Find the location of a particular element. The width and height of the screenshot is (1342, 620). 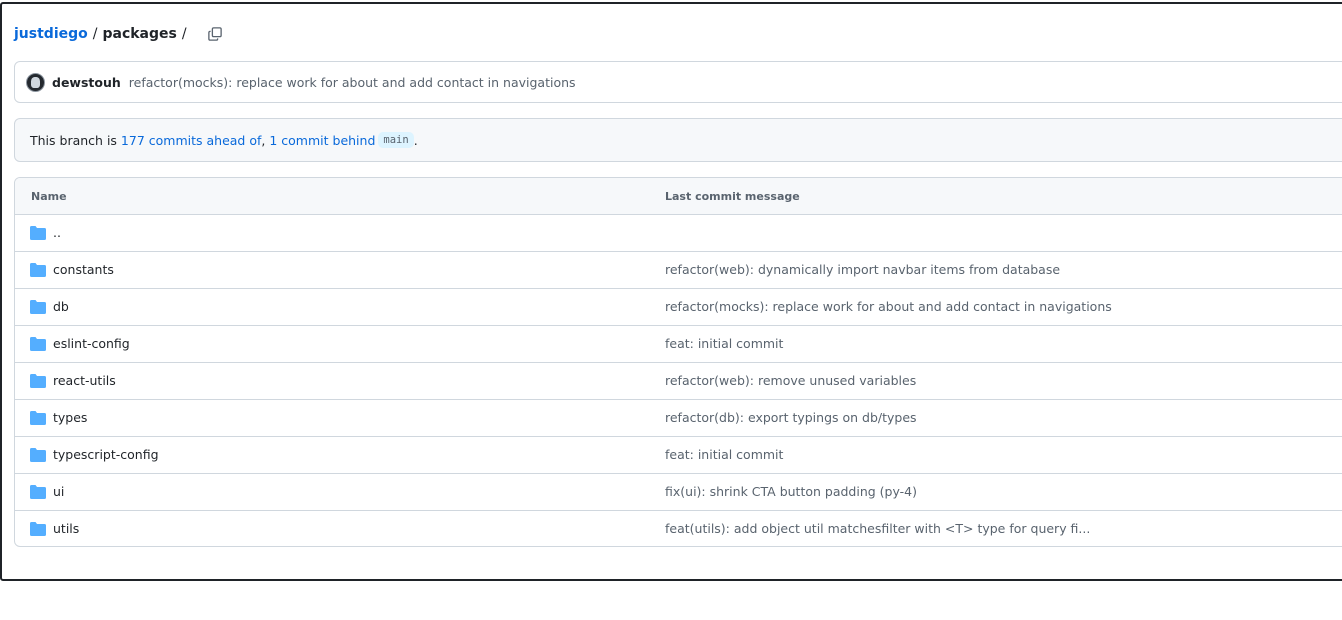

file-name: typescript-config is located at coordinates (106, 454).